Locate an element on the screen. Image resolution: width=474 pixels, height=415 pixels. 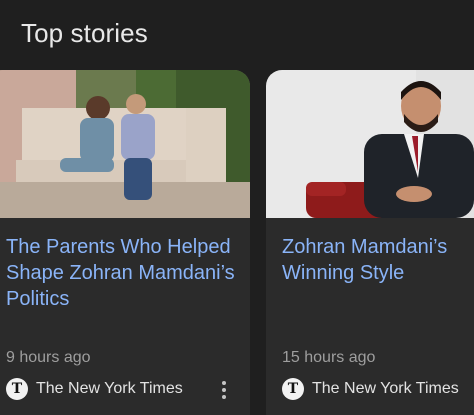
more-vert-icon is located at coordinates (224, 390).